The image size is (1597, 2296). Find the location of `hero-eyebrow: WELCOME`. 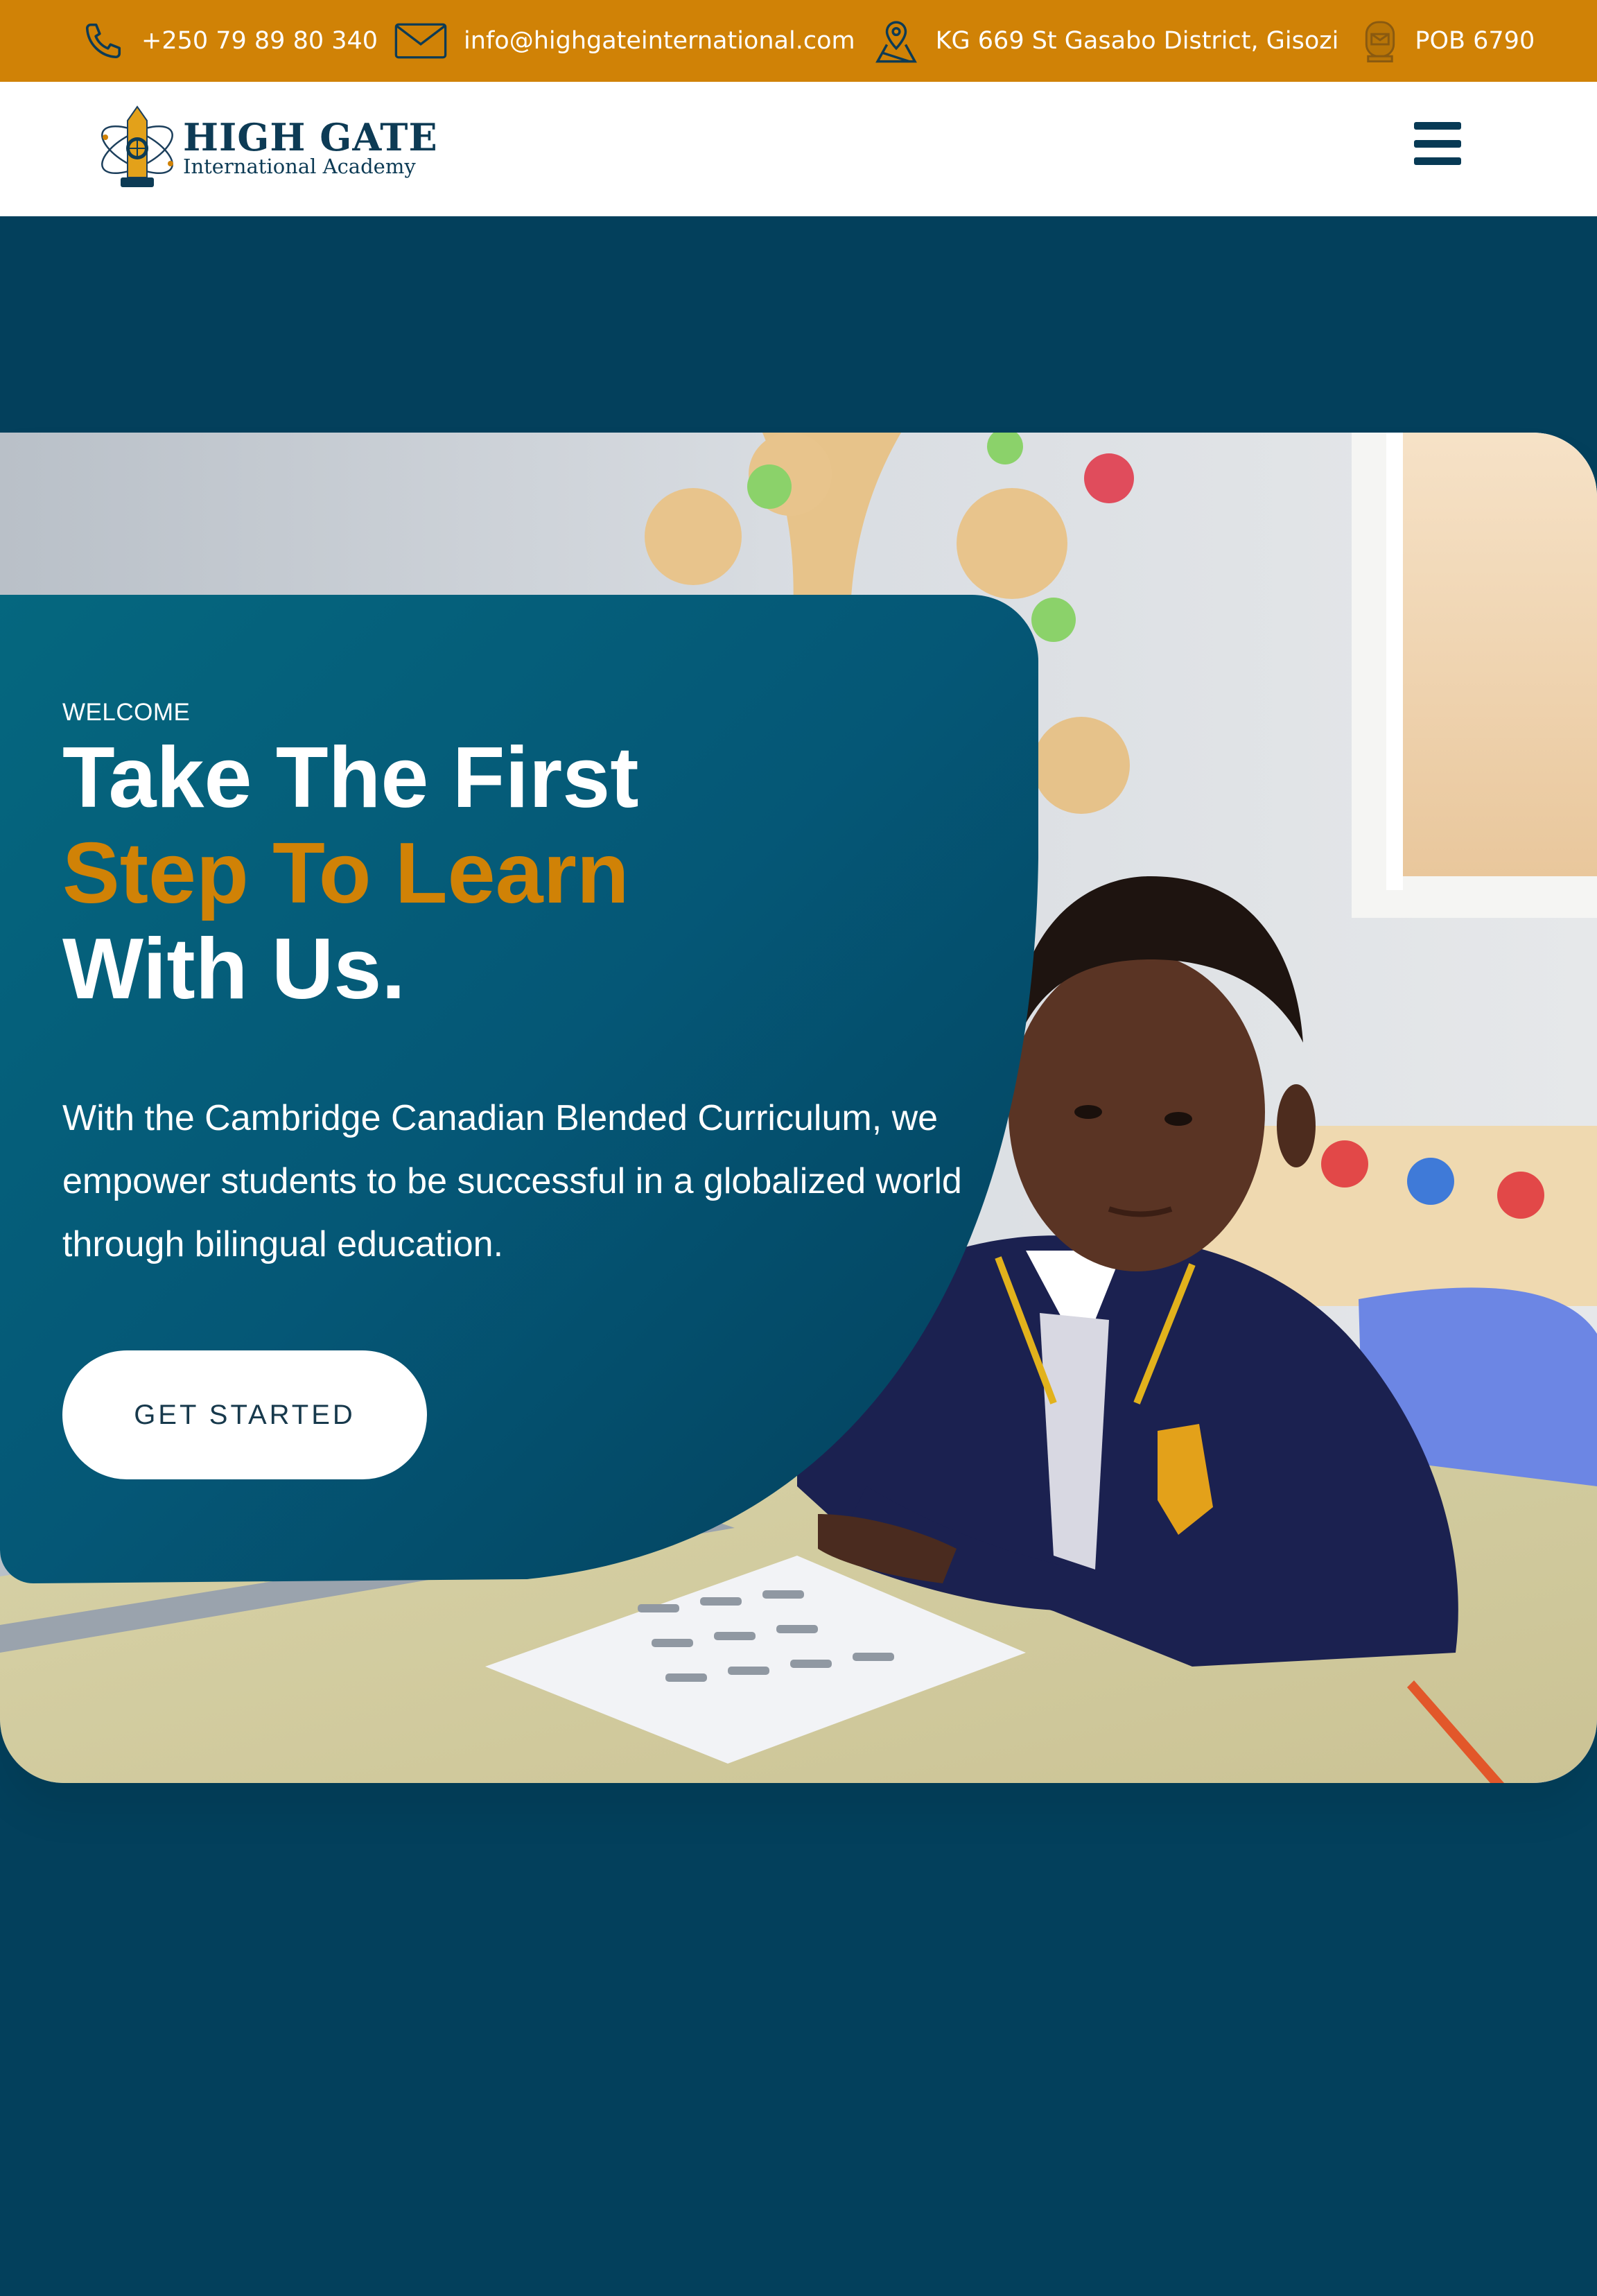

hero-eyebrow: WELCOME is located at coordinates (127, 712).